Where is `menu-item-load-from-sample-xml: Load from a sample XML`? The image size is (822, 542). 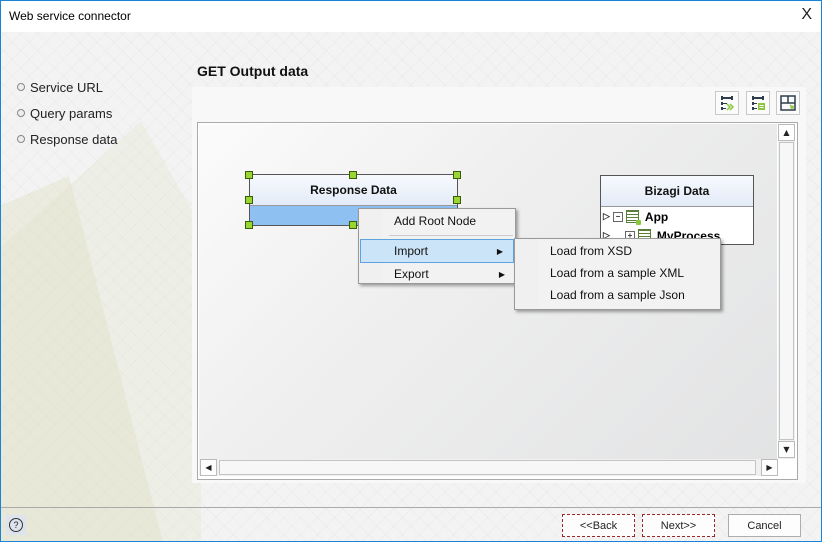
menu-item-load-from-sample-xml: Load from a sample XML is located at coordinates (617, 273).